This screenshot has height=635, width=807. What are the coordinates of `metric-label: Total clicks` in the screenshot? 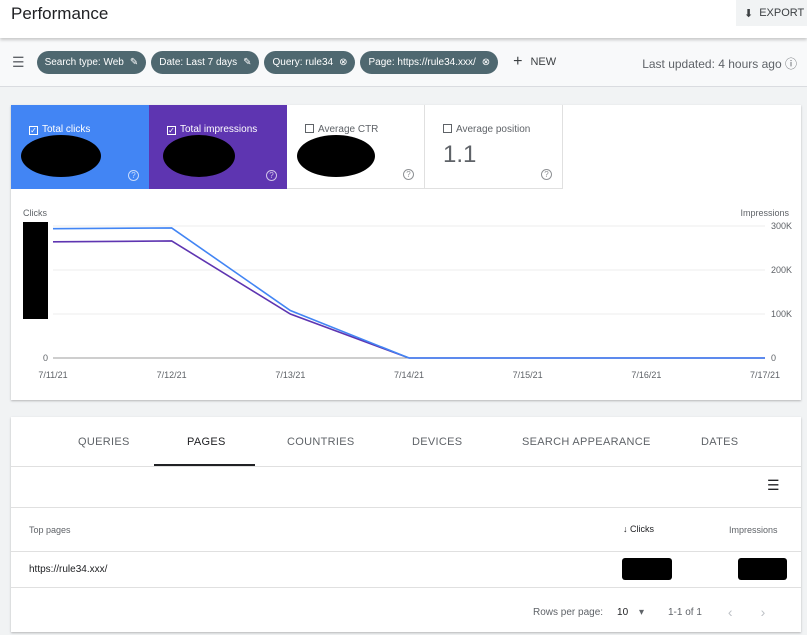 It's located at (66, 129).